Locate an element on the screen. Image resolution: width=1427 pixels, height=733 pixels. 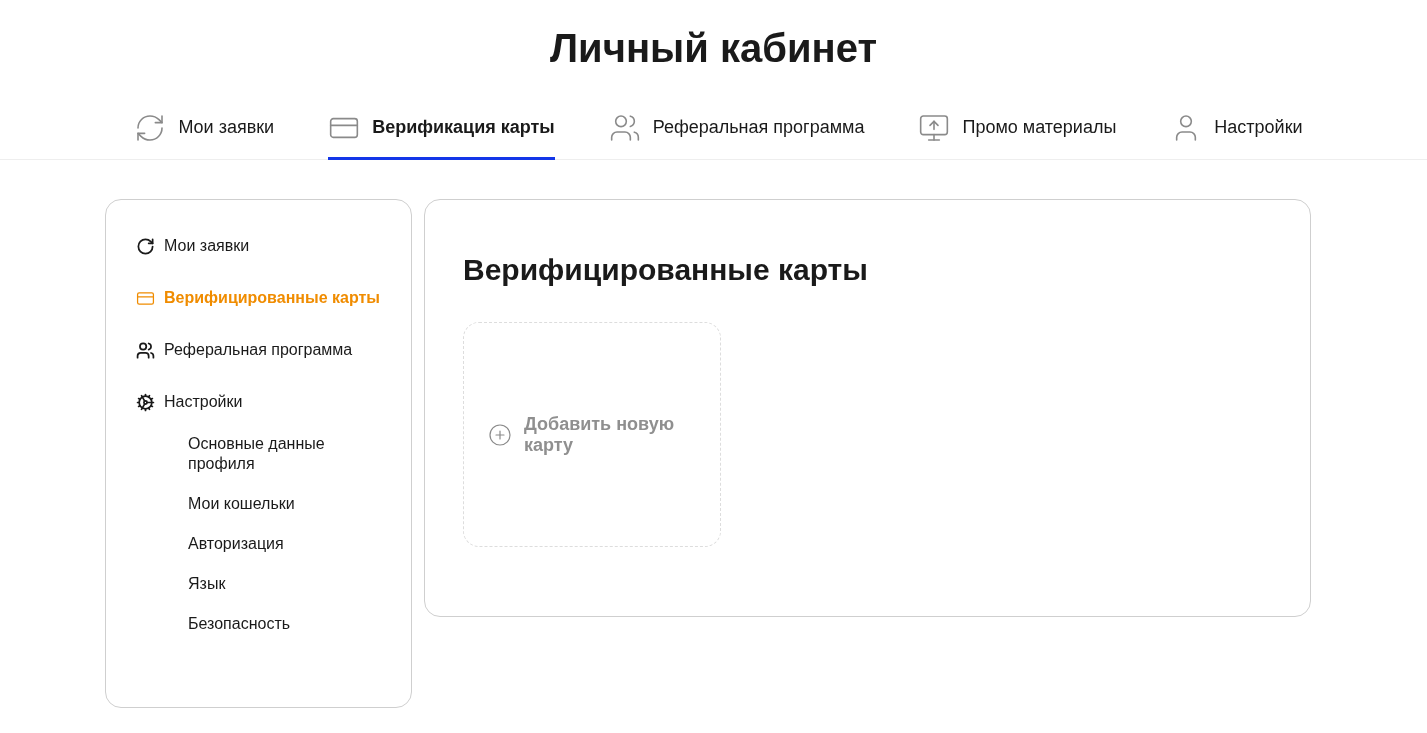
sidebar-sublink: Мои кошельки is located at coordinates (241, 504).